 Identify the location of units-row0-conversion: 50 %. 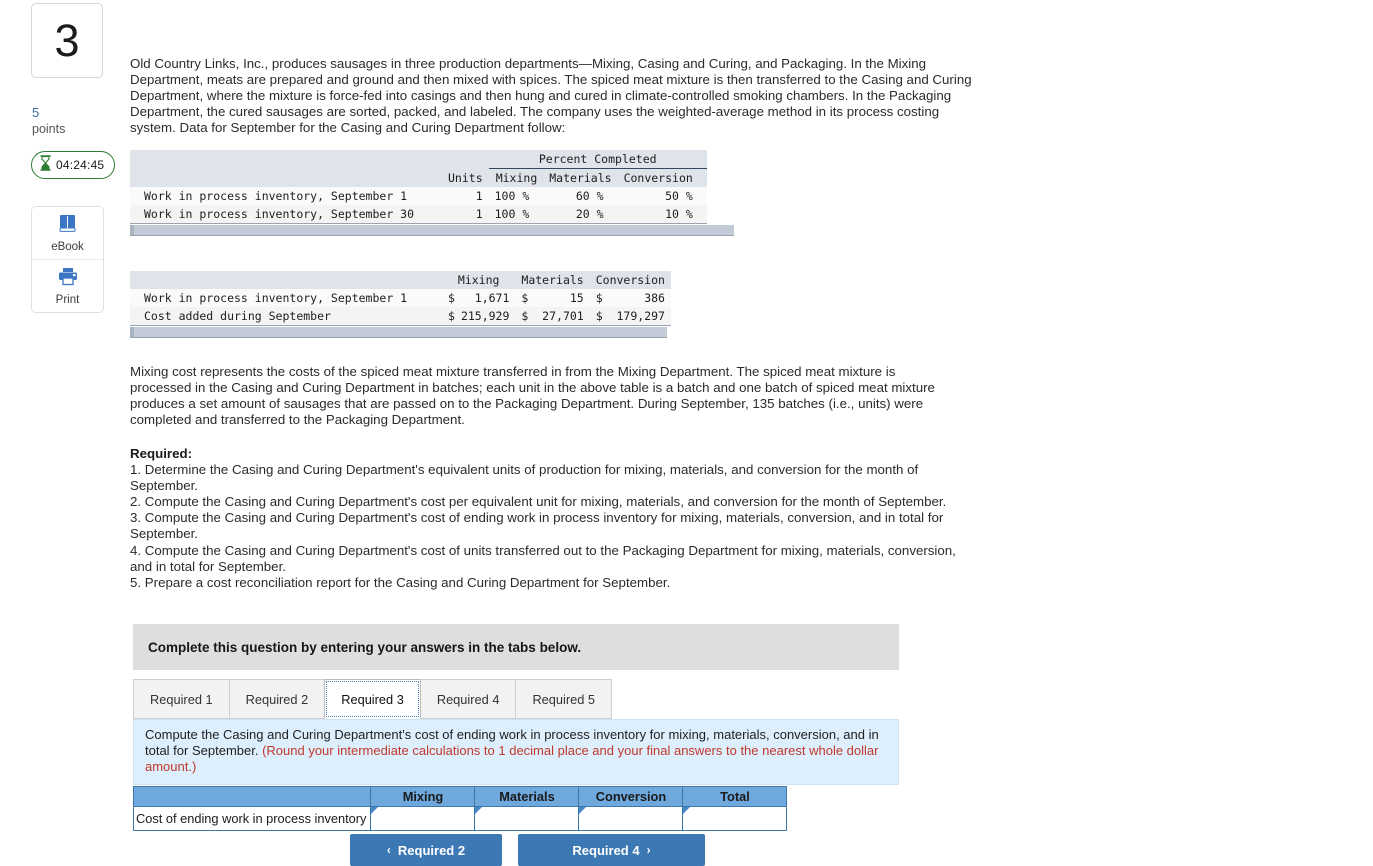
(662, 196).